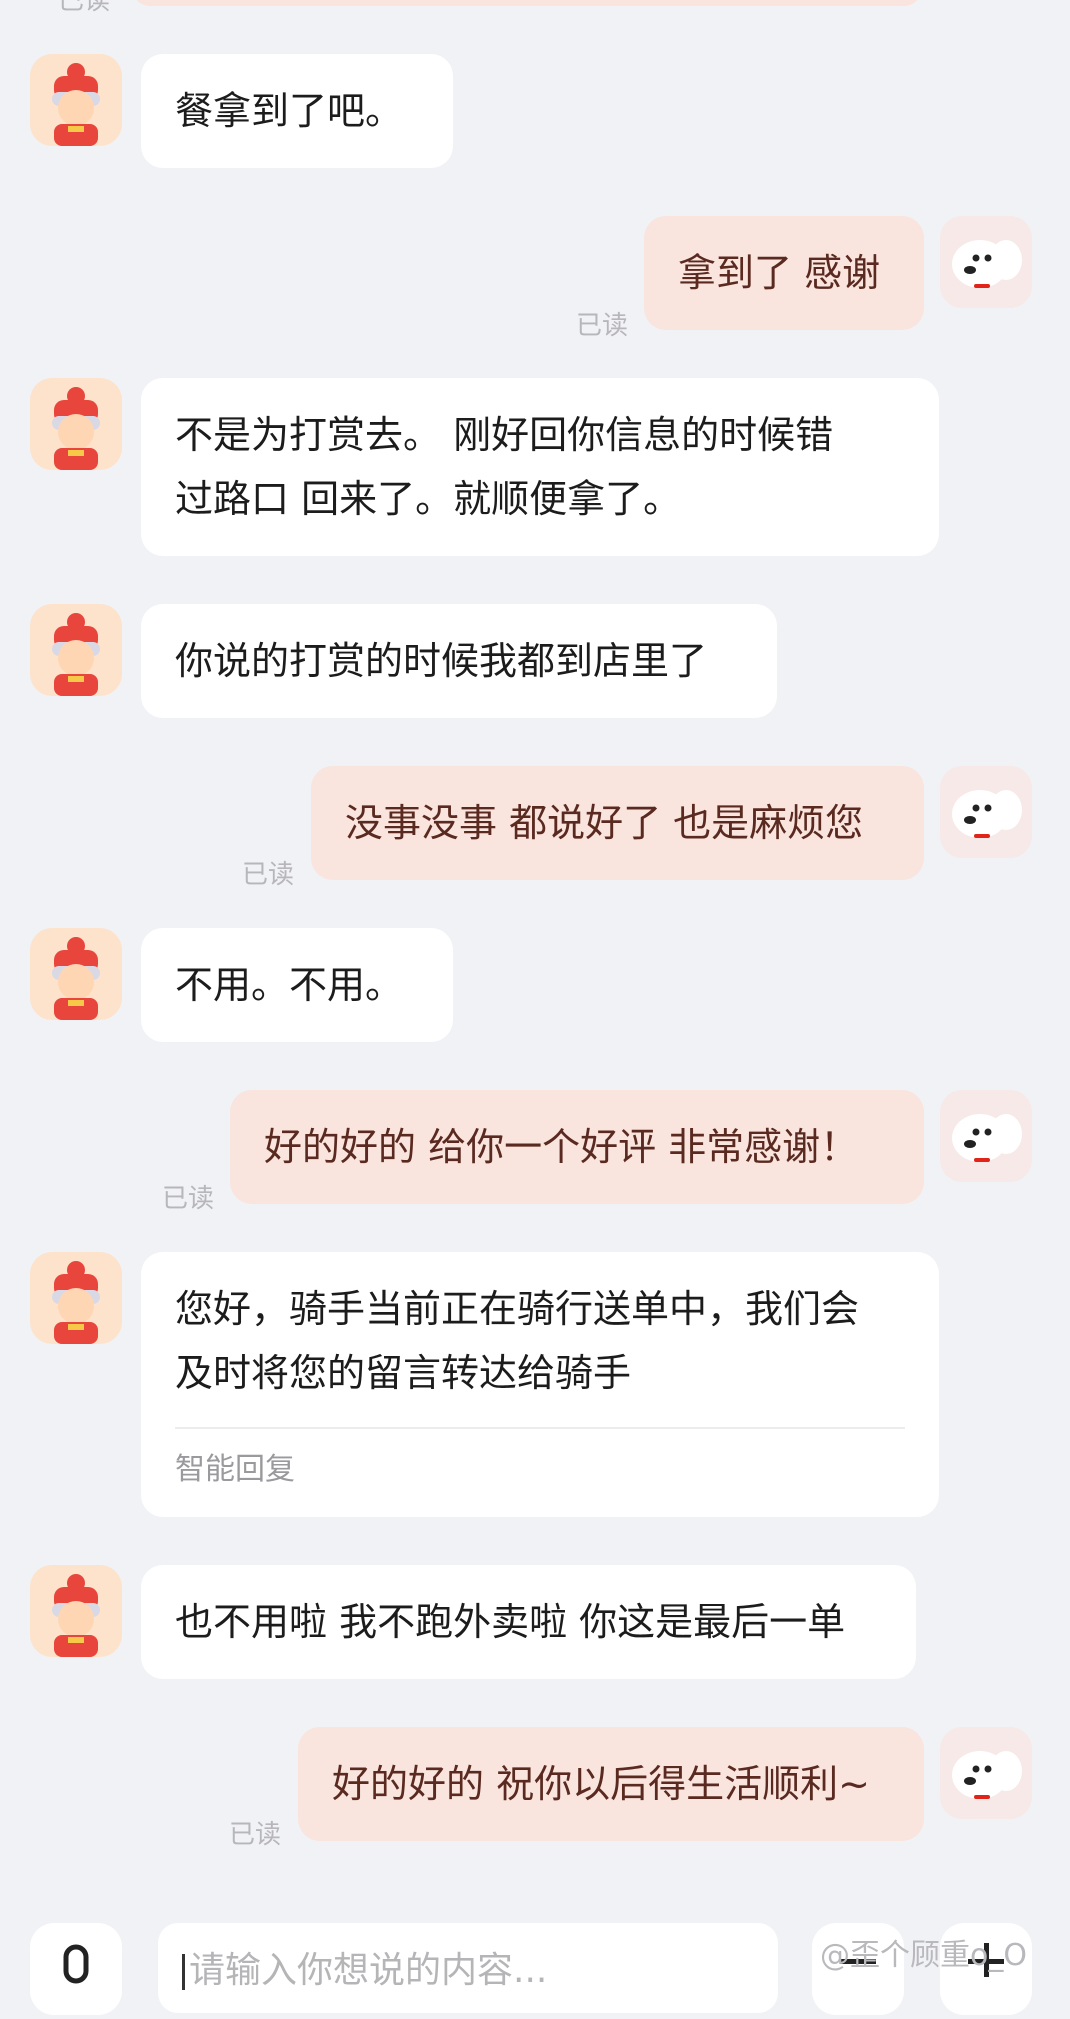  What do you see at coordinates (289, 985) in the screenshot?
I see `message-text: 不用。不用。` at bounding box center [289, 985].